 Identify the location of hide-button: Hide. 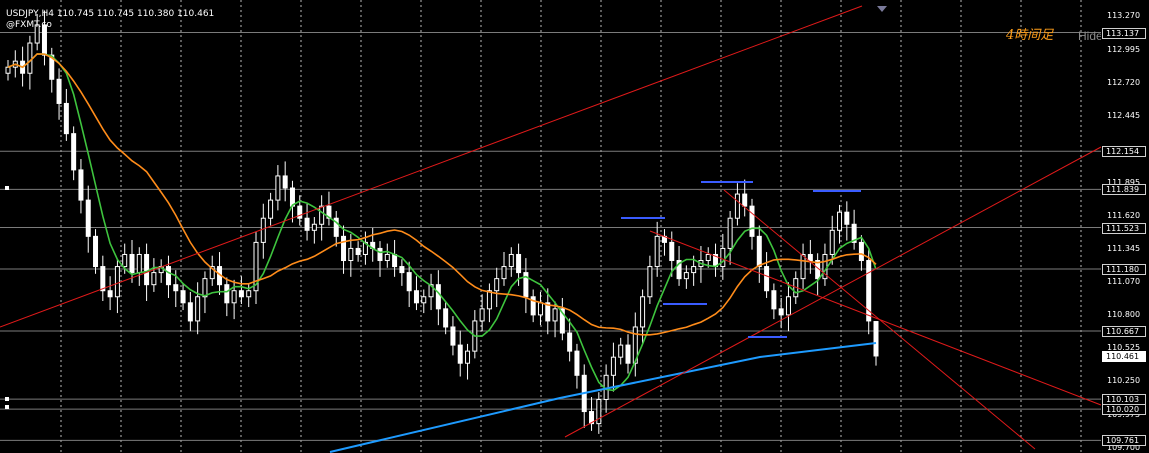
(1090, 36).